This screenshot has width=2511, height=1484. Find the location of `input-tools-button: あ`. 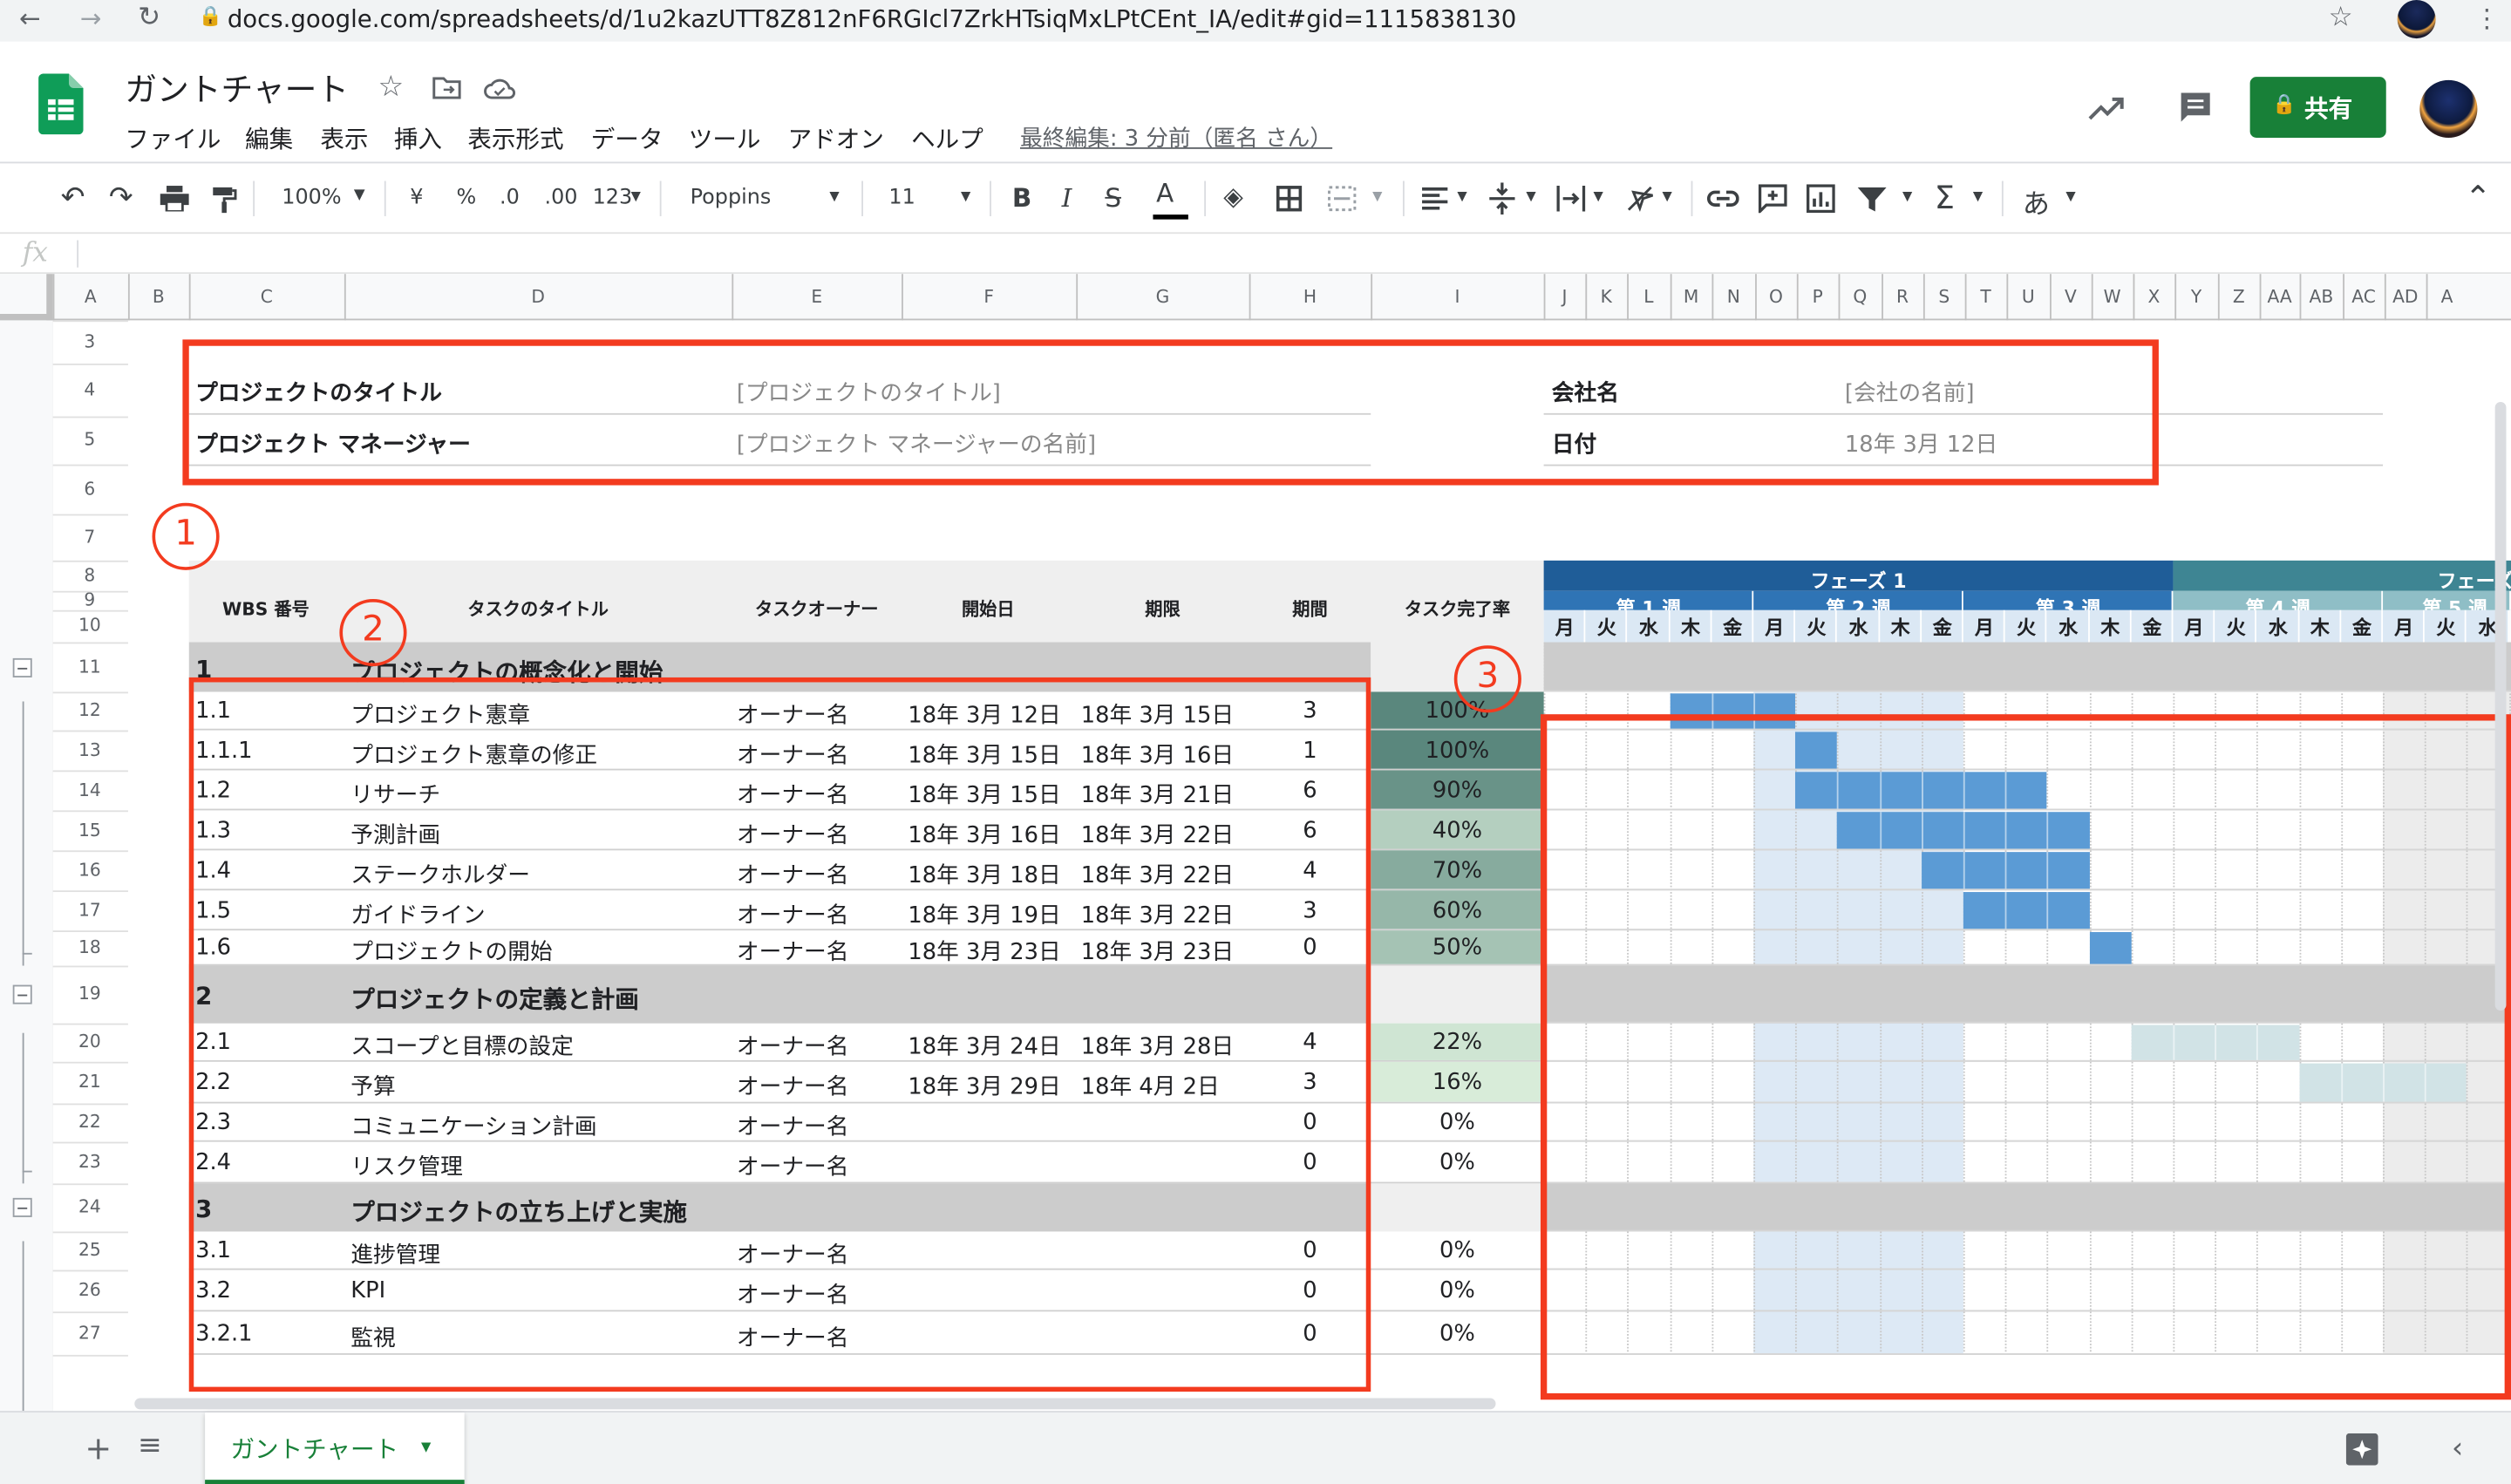

input-tools-button: あ is located at coordinates (2036, 201).